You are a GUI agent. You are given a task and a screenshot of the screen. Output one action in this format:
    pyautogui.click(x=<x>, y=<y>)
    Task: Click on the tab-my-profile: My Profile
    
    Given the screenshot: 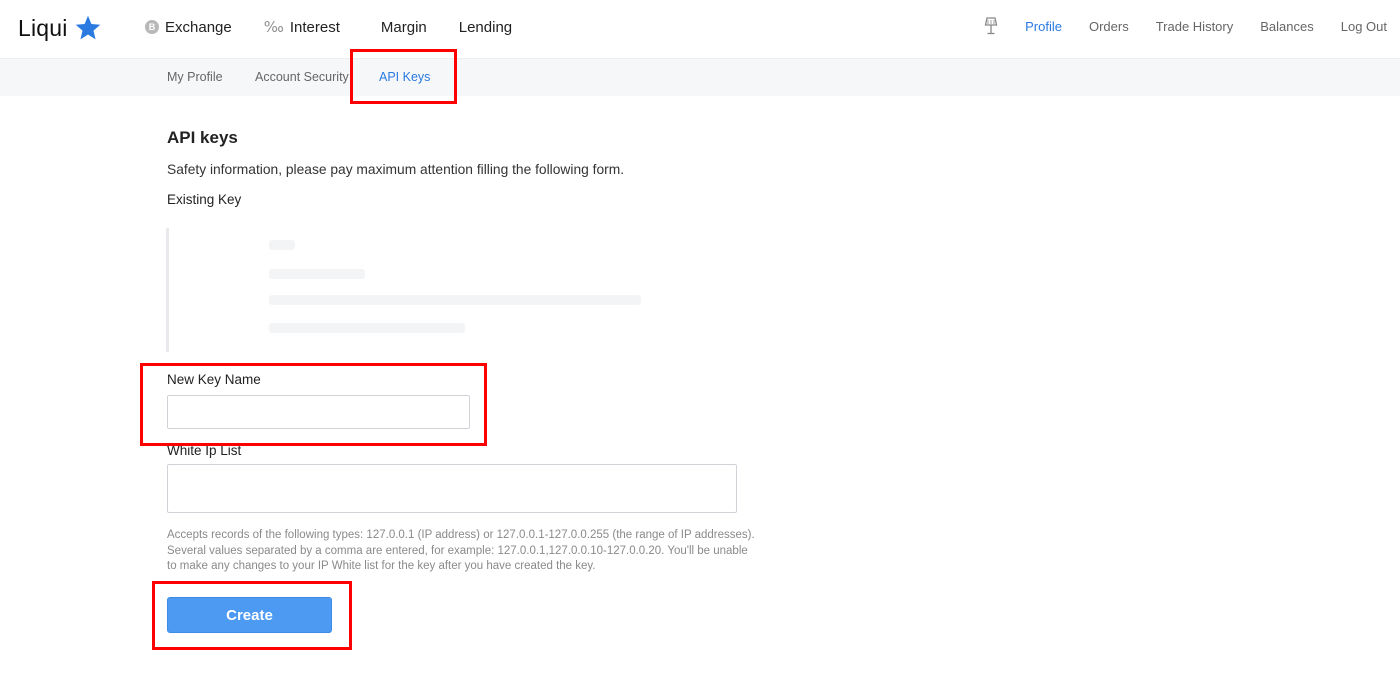 What is the action you would take?
    pyautogui.click(x=195, y=77)
    